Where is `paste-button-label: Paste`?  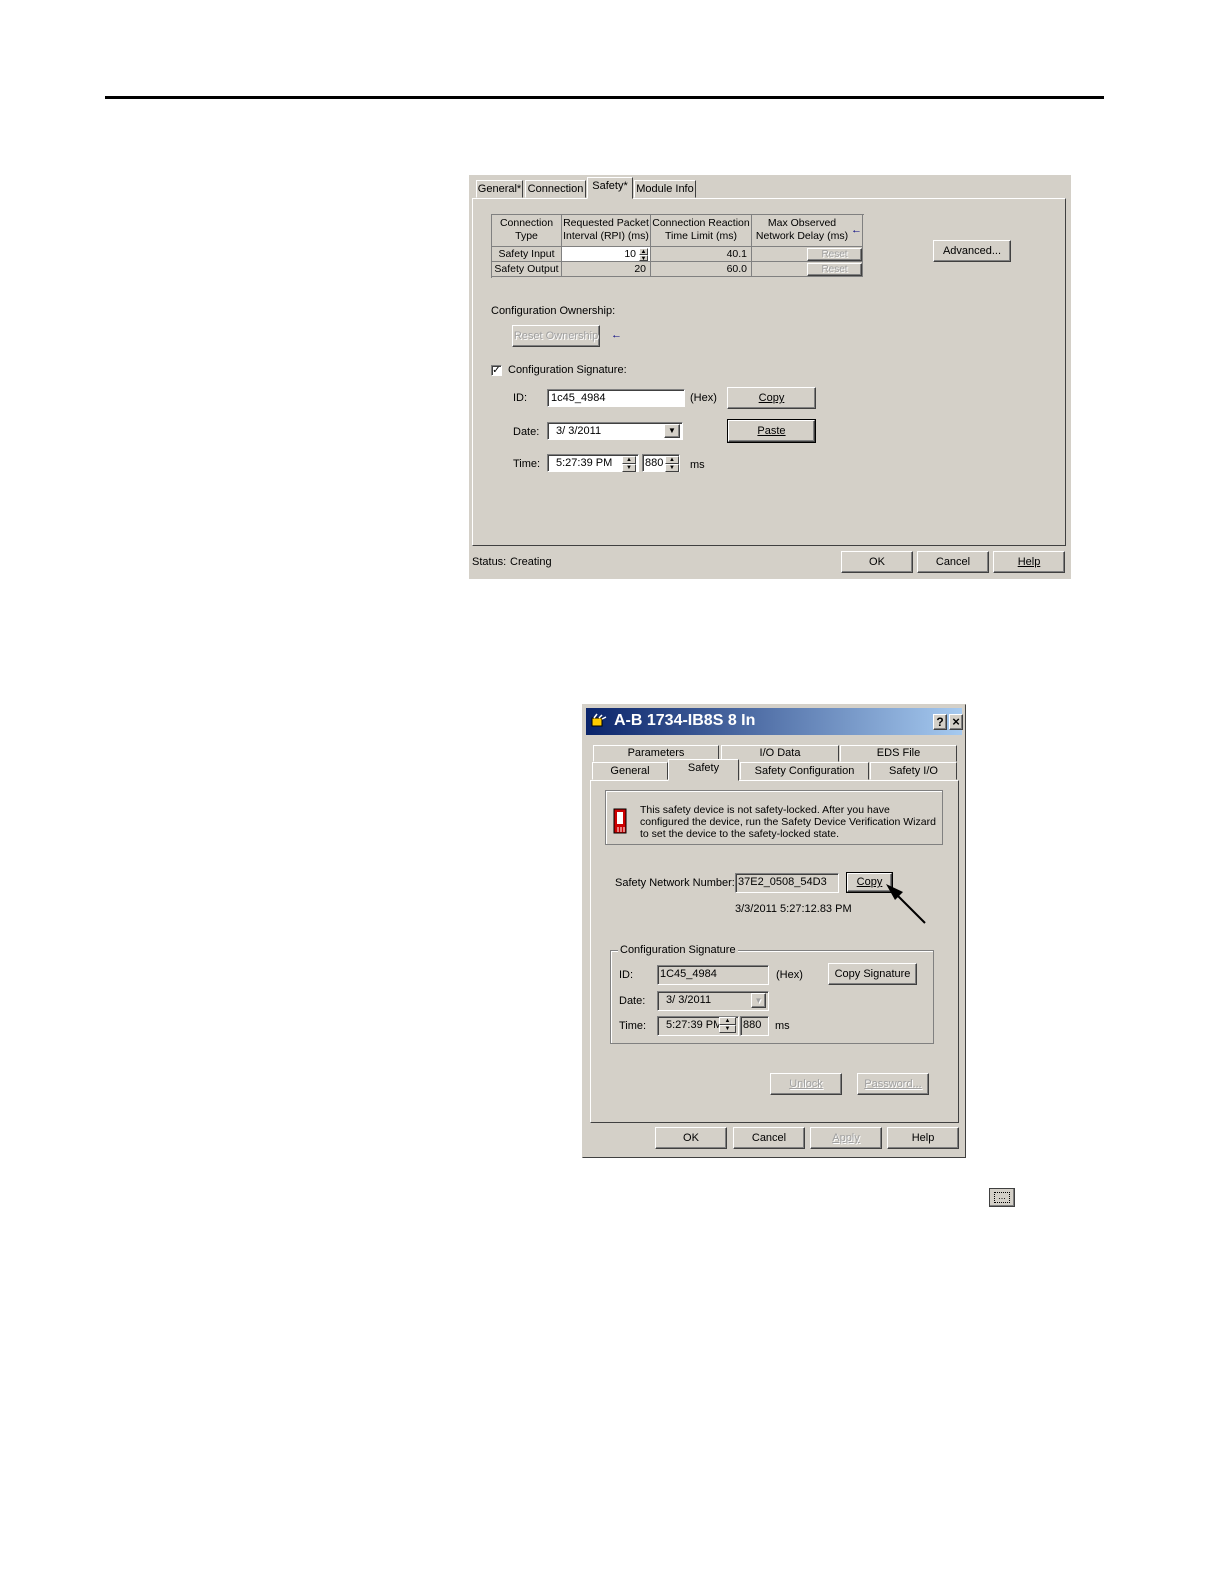
paste-button-label: Paste is located at coordinates (771, 431).